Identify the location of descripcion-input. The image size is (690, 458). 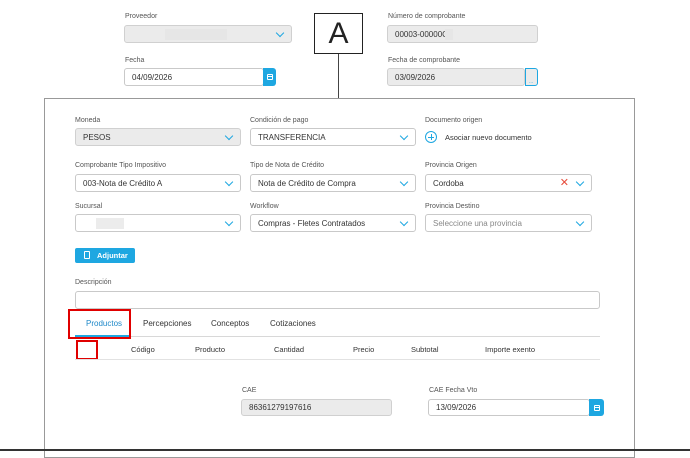
(337, 300).